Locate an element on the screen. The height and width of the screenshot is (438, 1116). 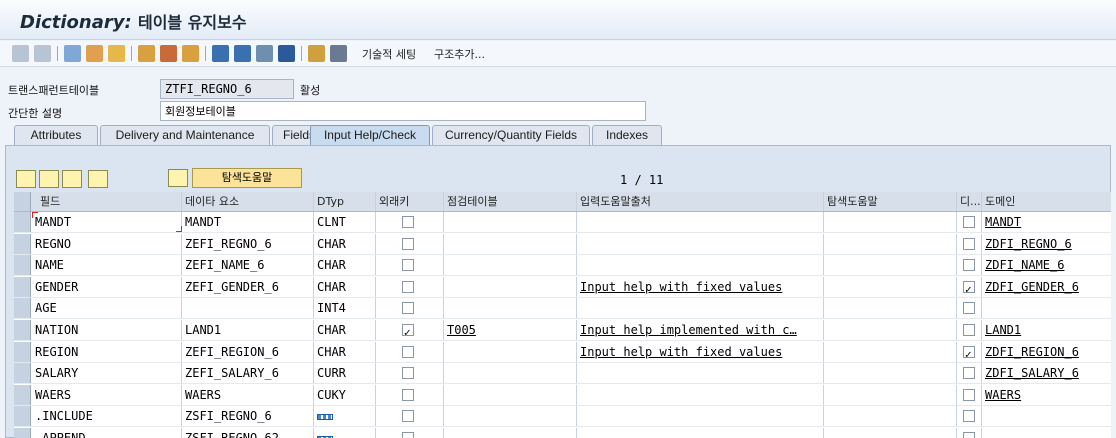
delete-row-icon is located at coordinates (72, 179).